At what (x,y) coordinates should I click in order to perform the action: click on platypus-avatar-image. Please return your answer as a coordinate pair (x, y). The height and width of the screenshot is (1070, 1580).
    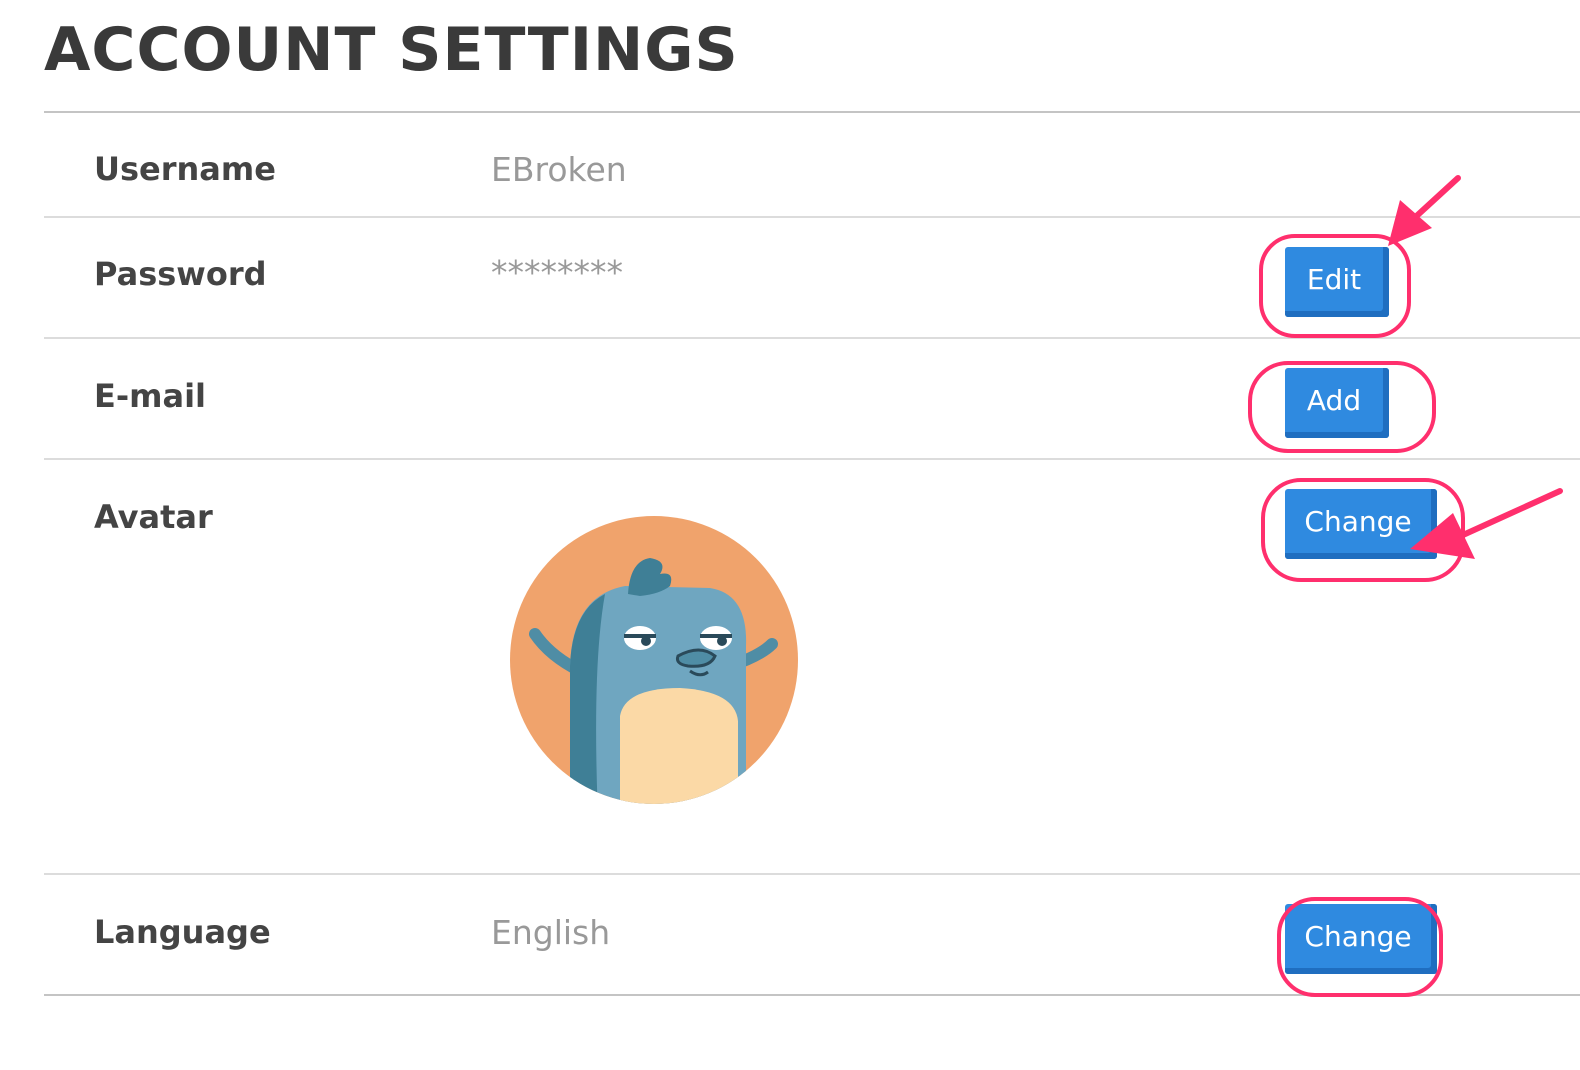
    Looking at the image, I should click on (654, 660).